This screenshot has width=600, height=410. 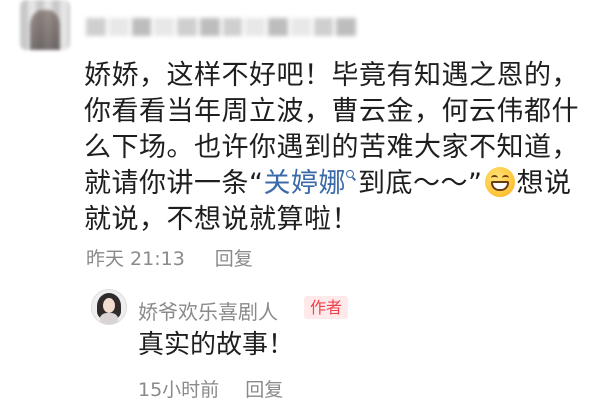 What do you see at coordinates (304, 183) in the screenshot?
I see `mention-label: 关婷娜` at bounding box center [304, 183].